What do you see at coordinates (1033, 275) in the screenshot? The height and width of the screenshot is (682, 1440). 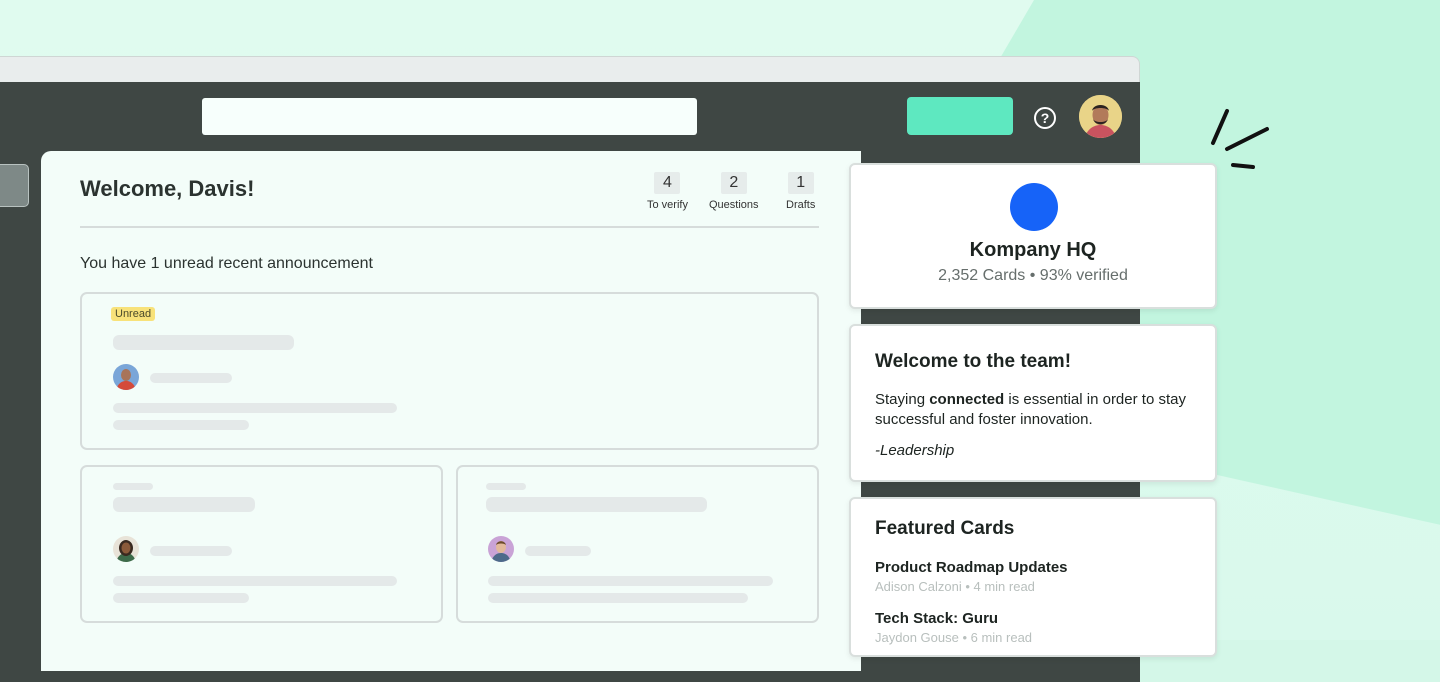 I see `company-stats: 2,352 Cards • 93% verified` at bounding box center [1033, 275].